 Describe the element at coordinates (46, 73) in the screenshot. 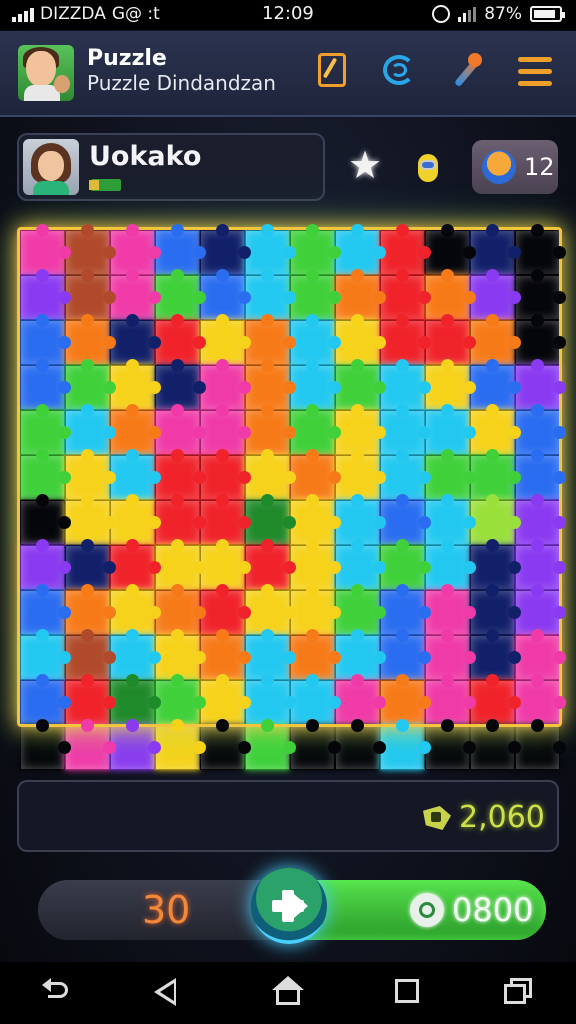

I see `profile-avatar` at that location.